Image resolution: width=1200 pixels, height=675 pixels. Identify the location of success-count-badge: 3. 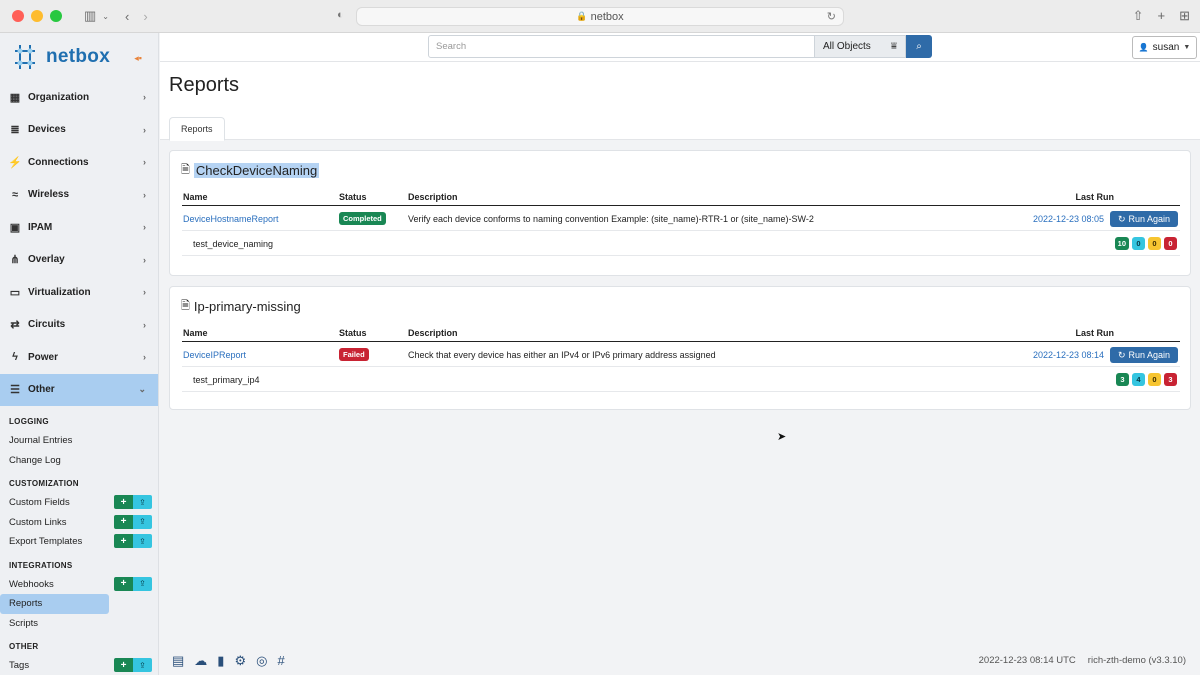
(1122, 379).